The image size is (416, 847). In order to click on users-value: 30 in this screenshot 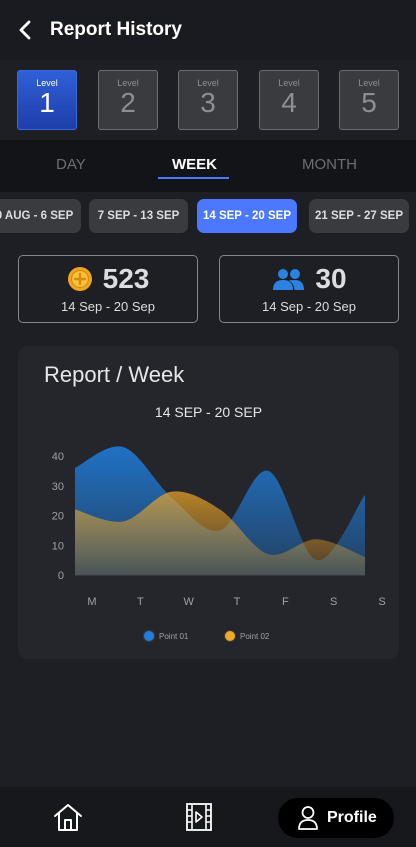, I will do `click(331, 278)`.